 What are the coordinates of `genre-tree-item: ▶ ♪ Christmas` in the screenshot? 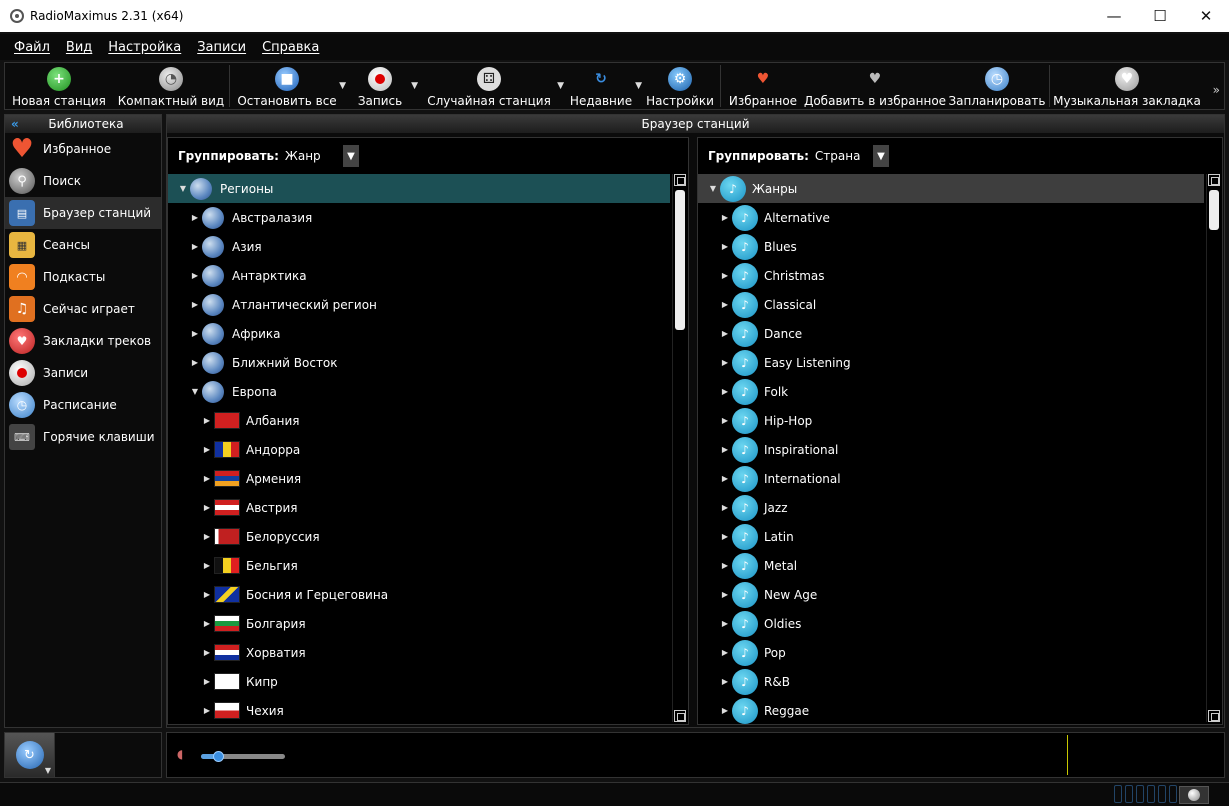 It's located at (951, 275).